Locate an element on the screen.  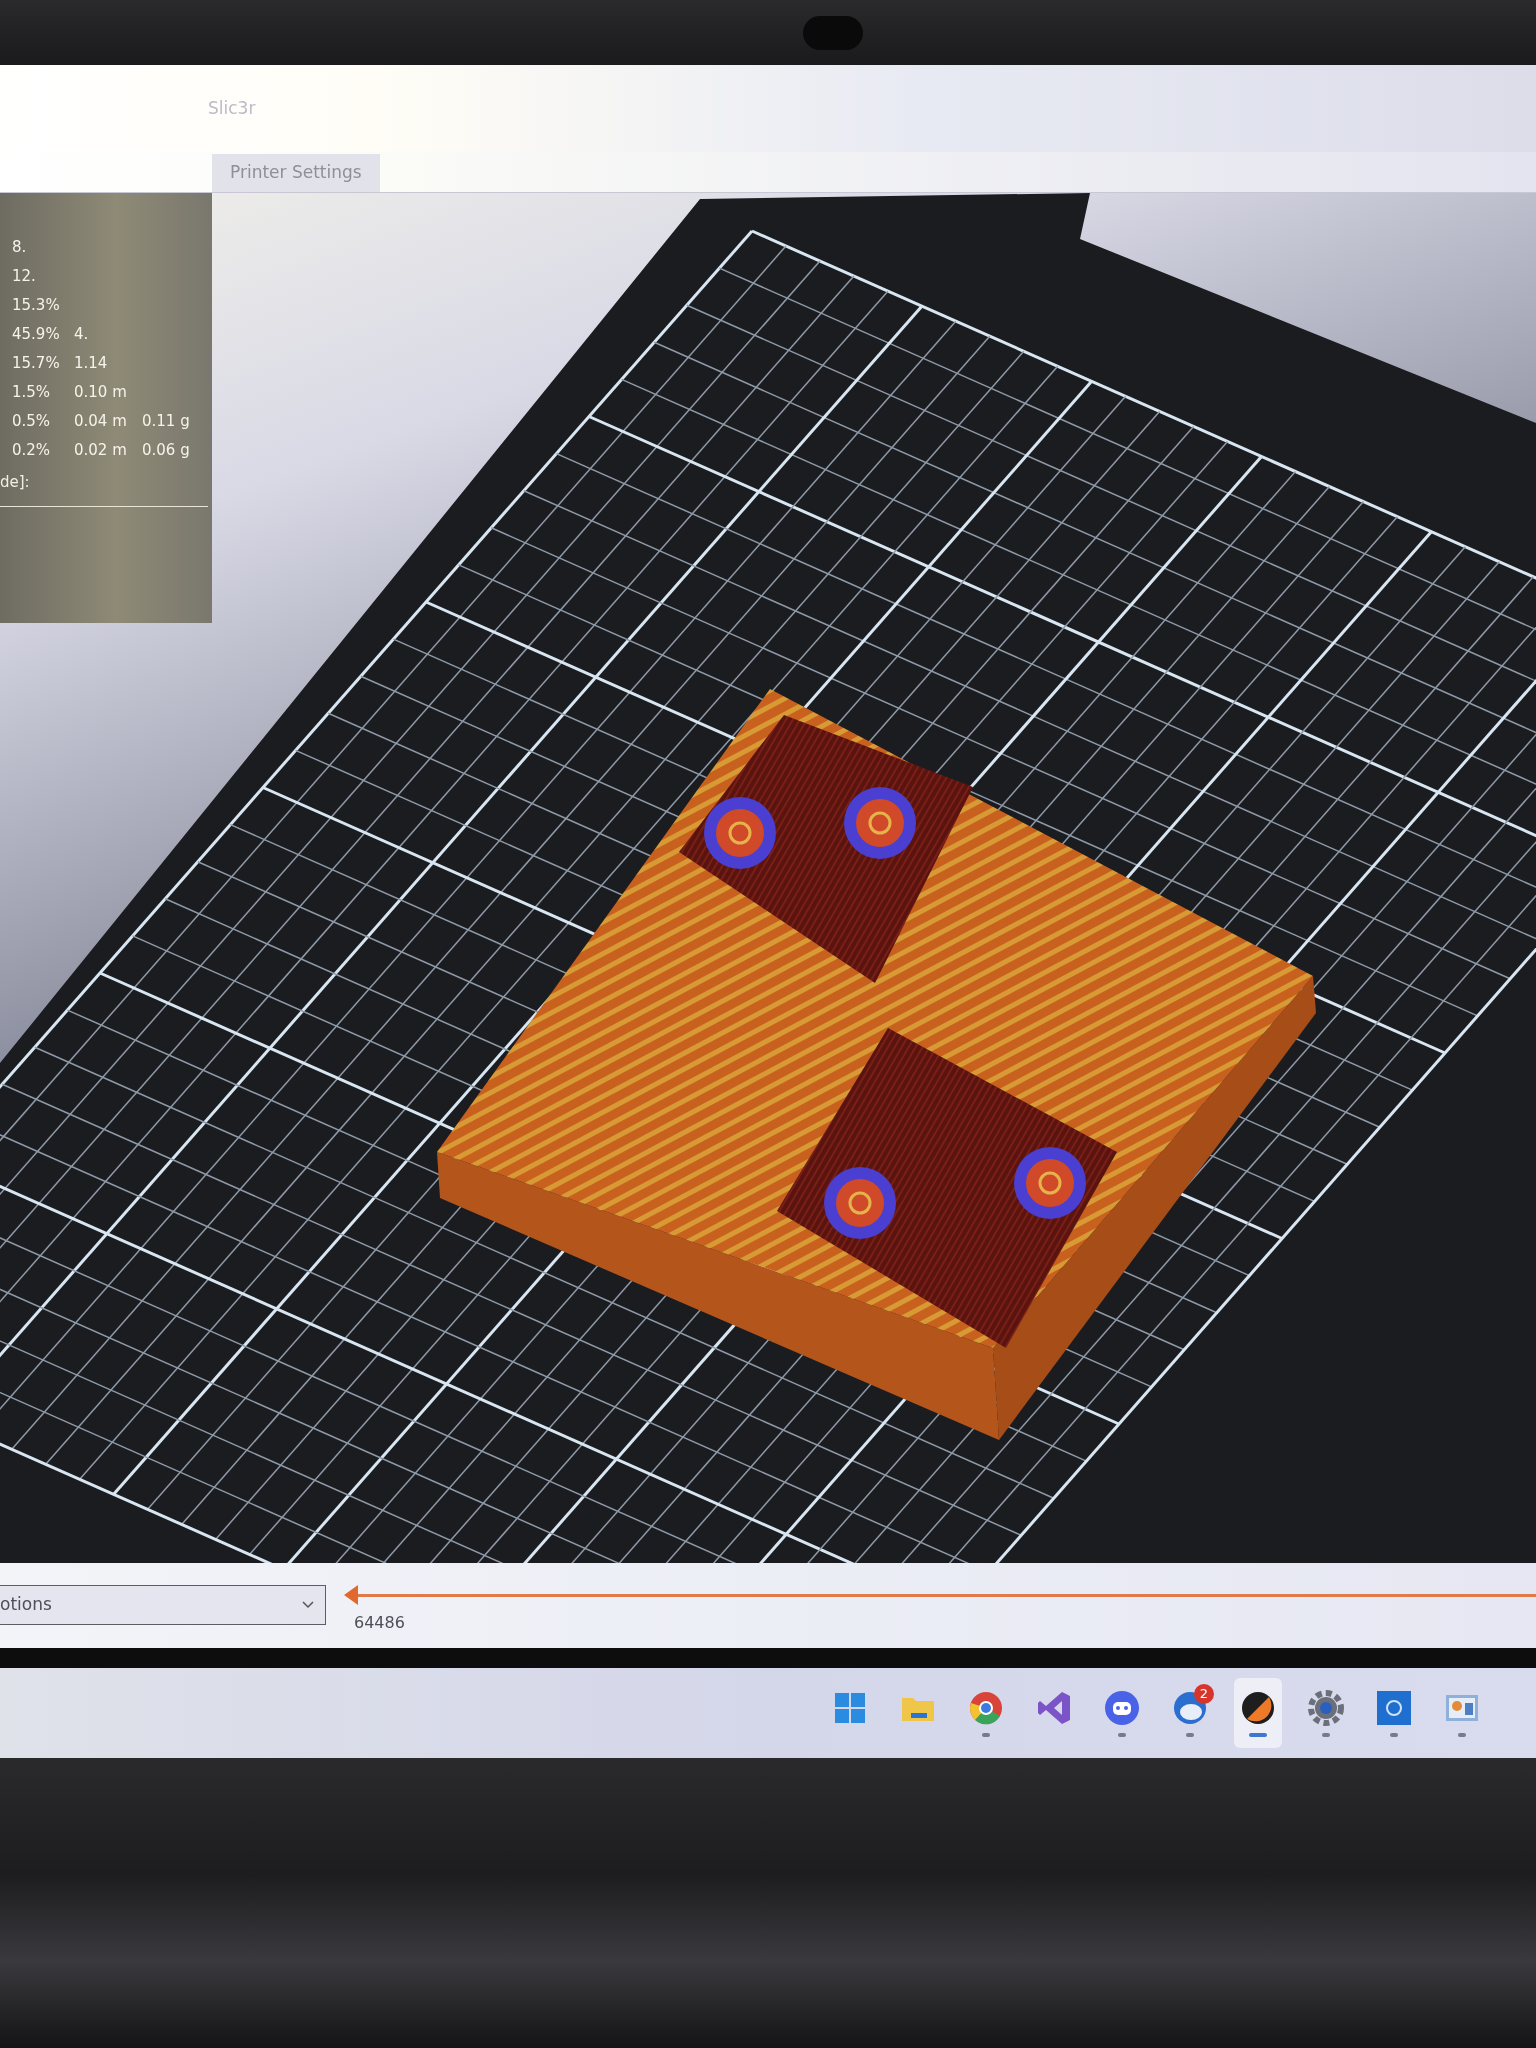
stat-value: 0.5% is located at coordinates (31, 422).